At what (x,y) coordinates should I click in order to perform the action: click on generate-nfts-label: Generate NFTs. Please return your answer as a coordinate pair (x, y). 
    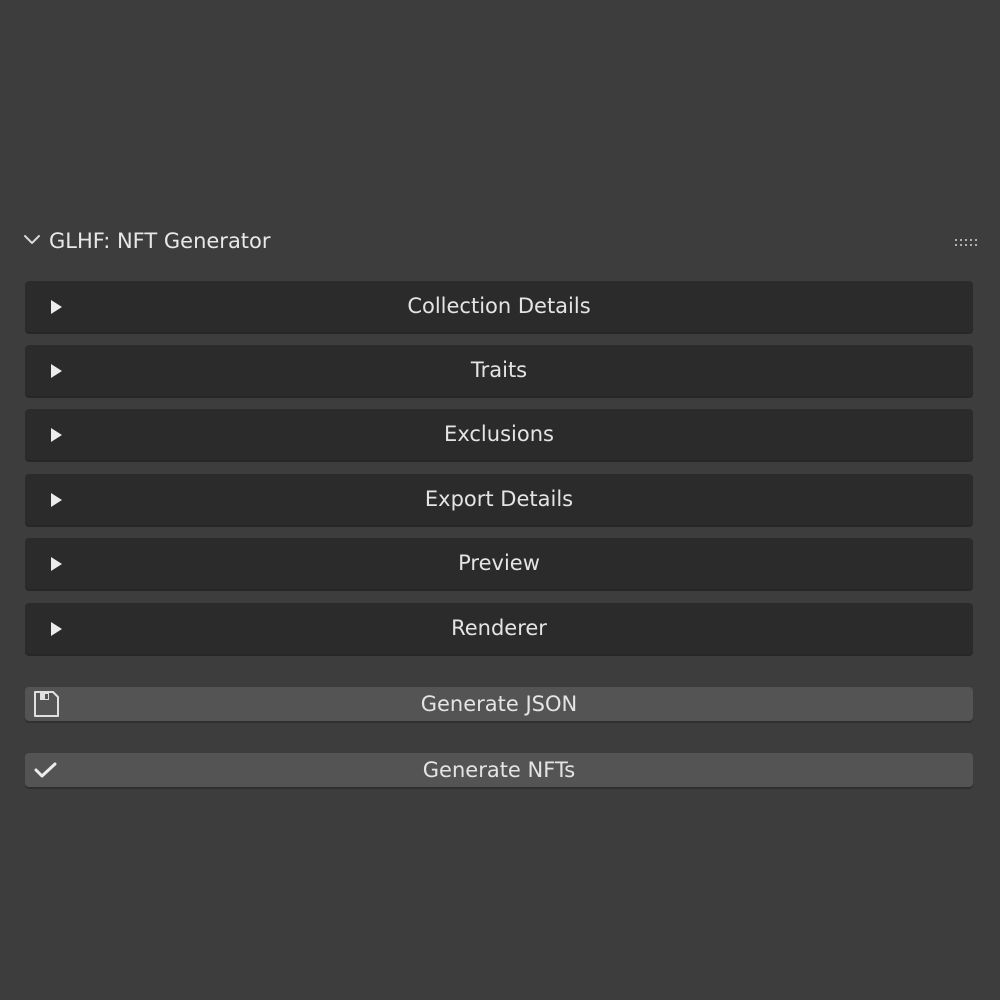
    Looking at the image, I should click on (499, 770).